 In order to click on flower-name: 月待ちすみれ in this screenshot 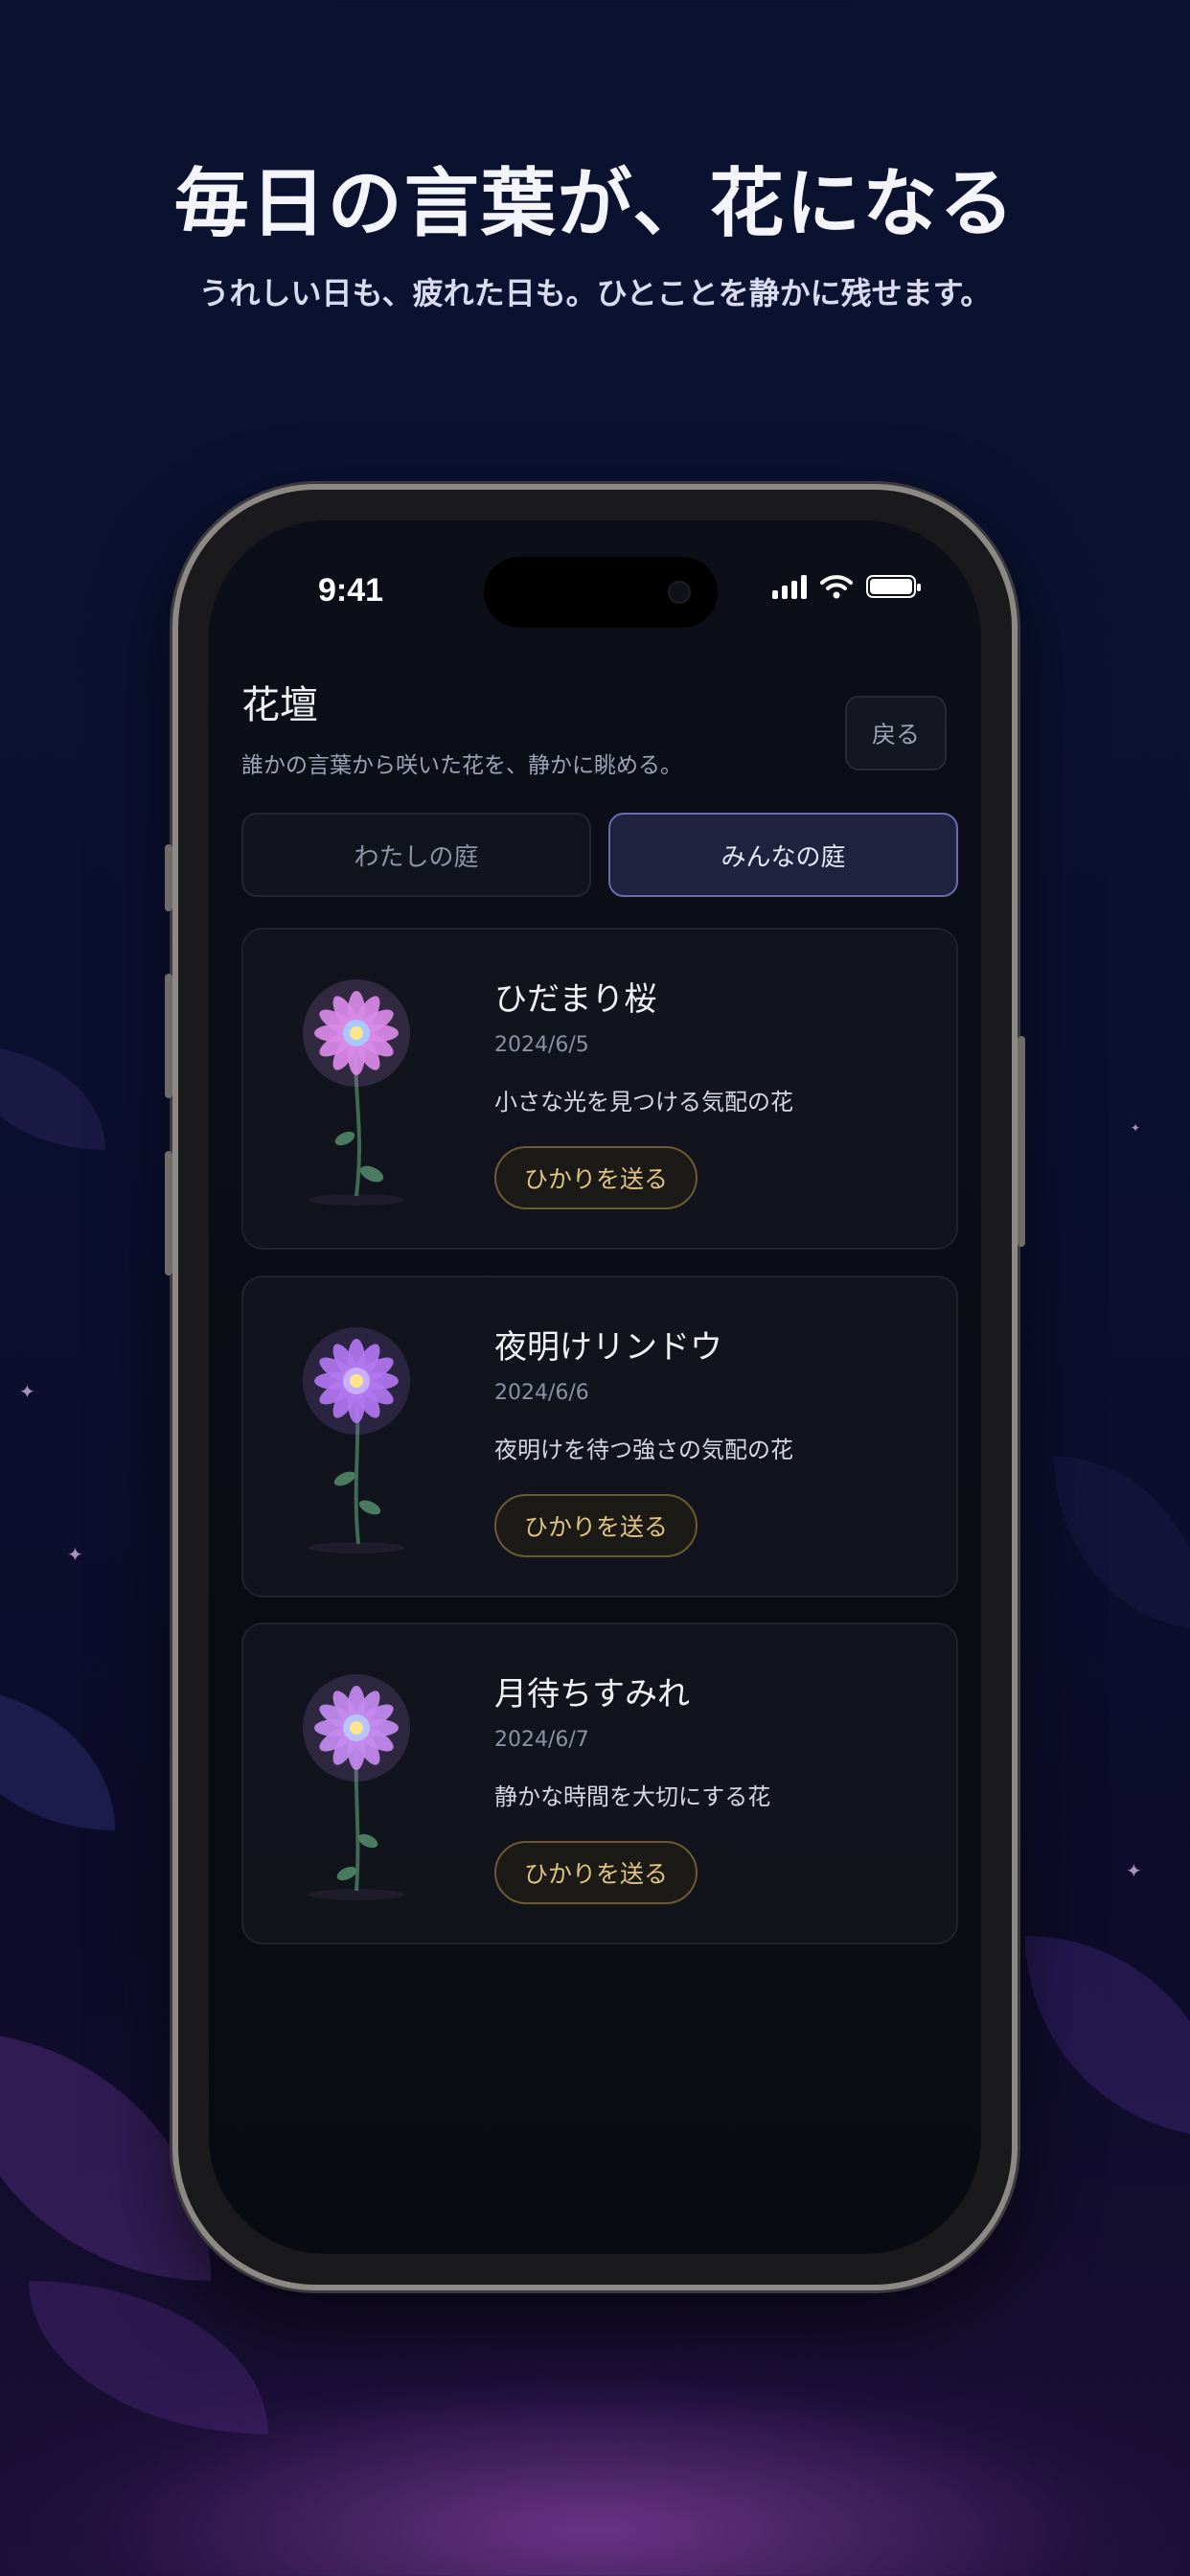, I will do `click(592, 1694)`.